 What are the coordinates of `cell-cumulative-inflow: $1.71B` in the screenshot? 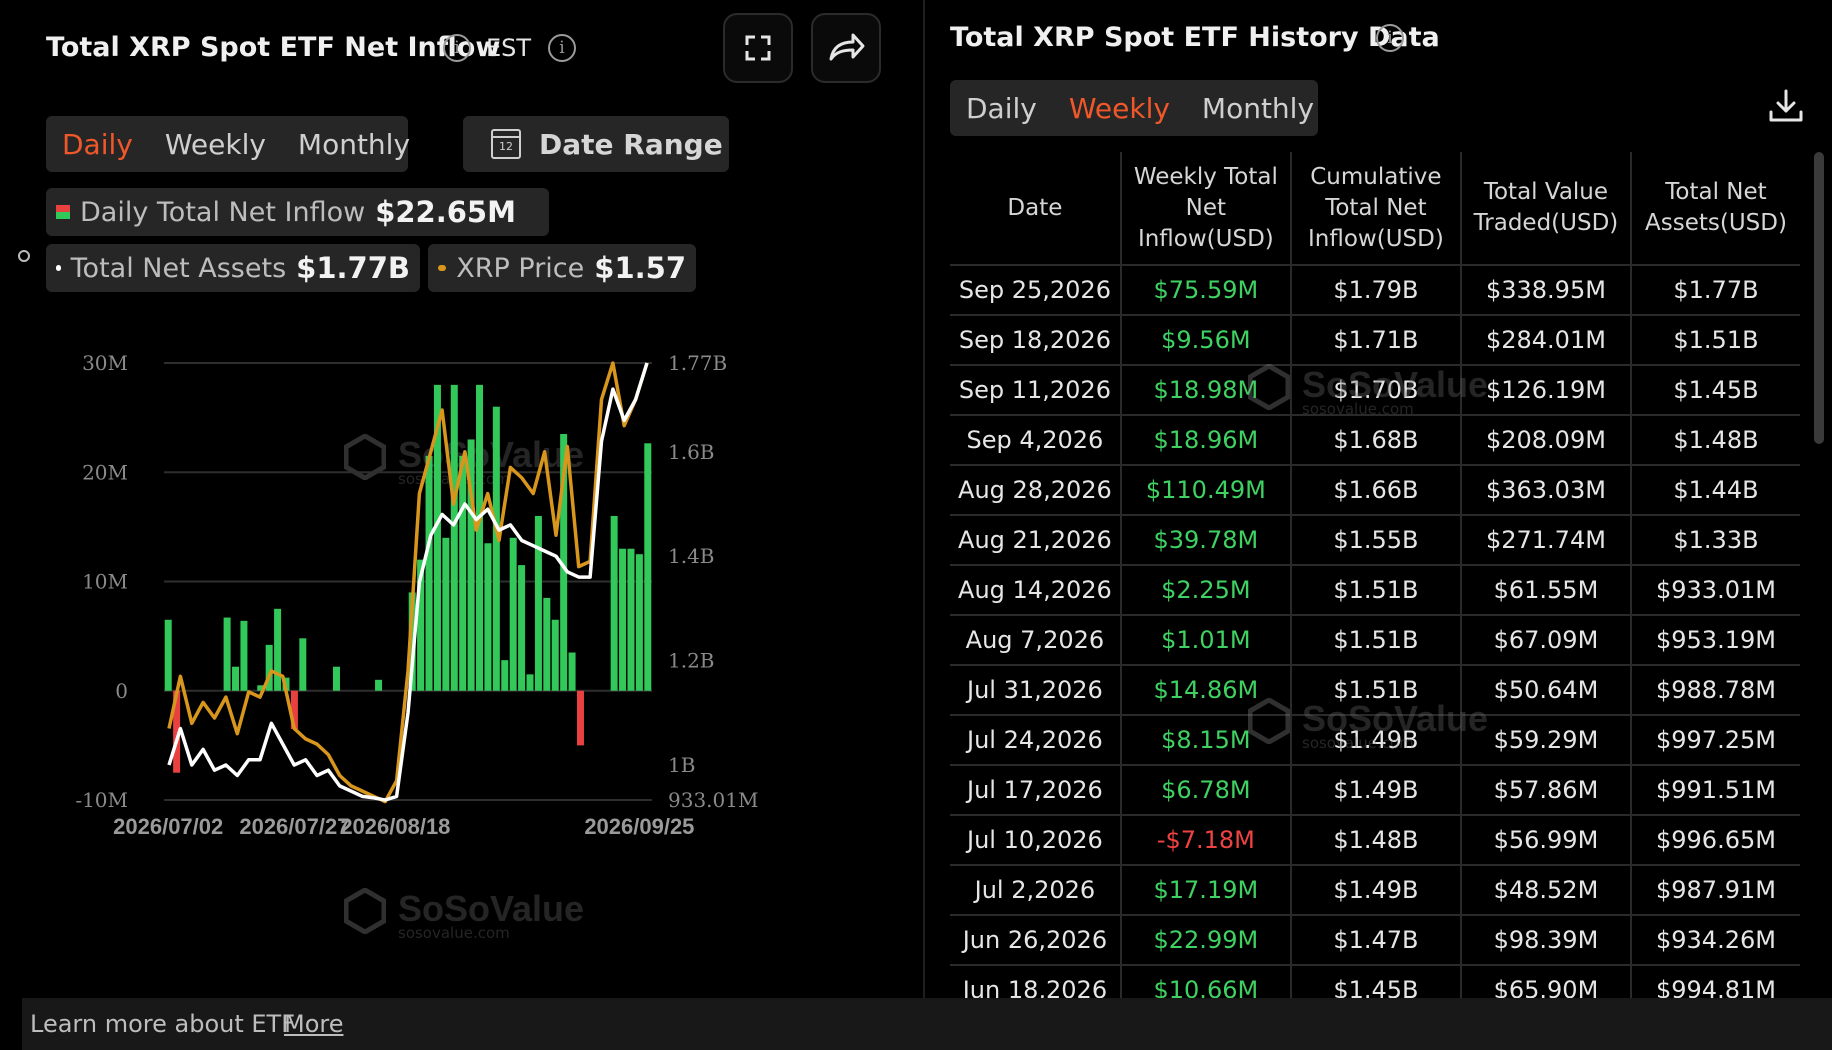 It's located at (1375, 340).